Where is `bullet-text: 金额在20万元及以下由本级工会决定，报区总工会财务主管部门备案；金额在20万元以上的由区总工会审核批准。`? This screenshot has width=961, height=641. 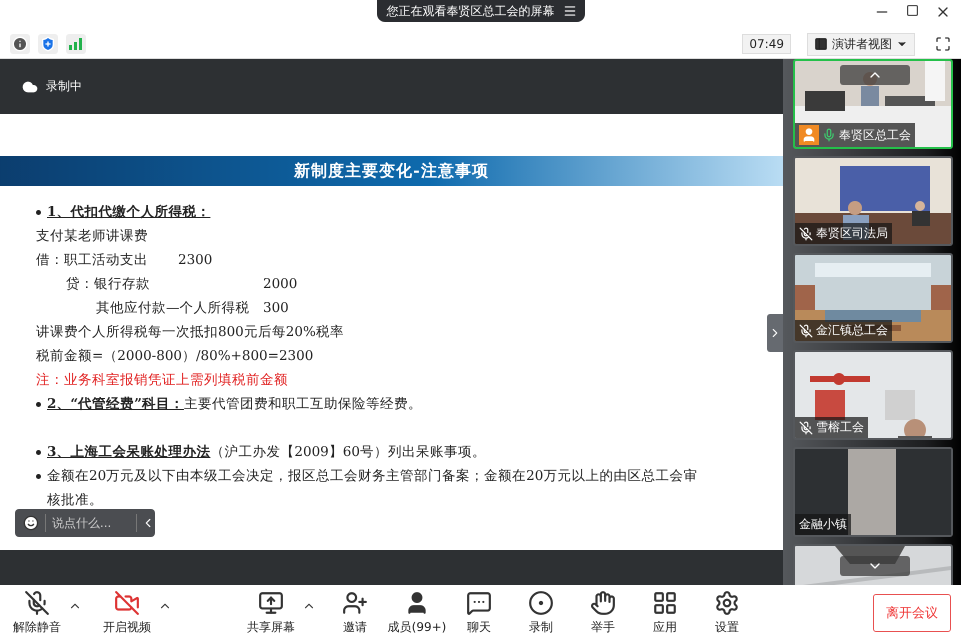 bullet-text: 金额在20万元及以下由本级工会决定，报区总工会财务主管部门备案；金额在20万元以上的由区总工会审核批准。 is located at coordinates (372, 488).